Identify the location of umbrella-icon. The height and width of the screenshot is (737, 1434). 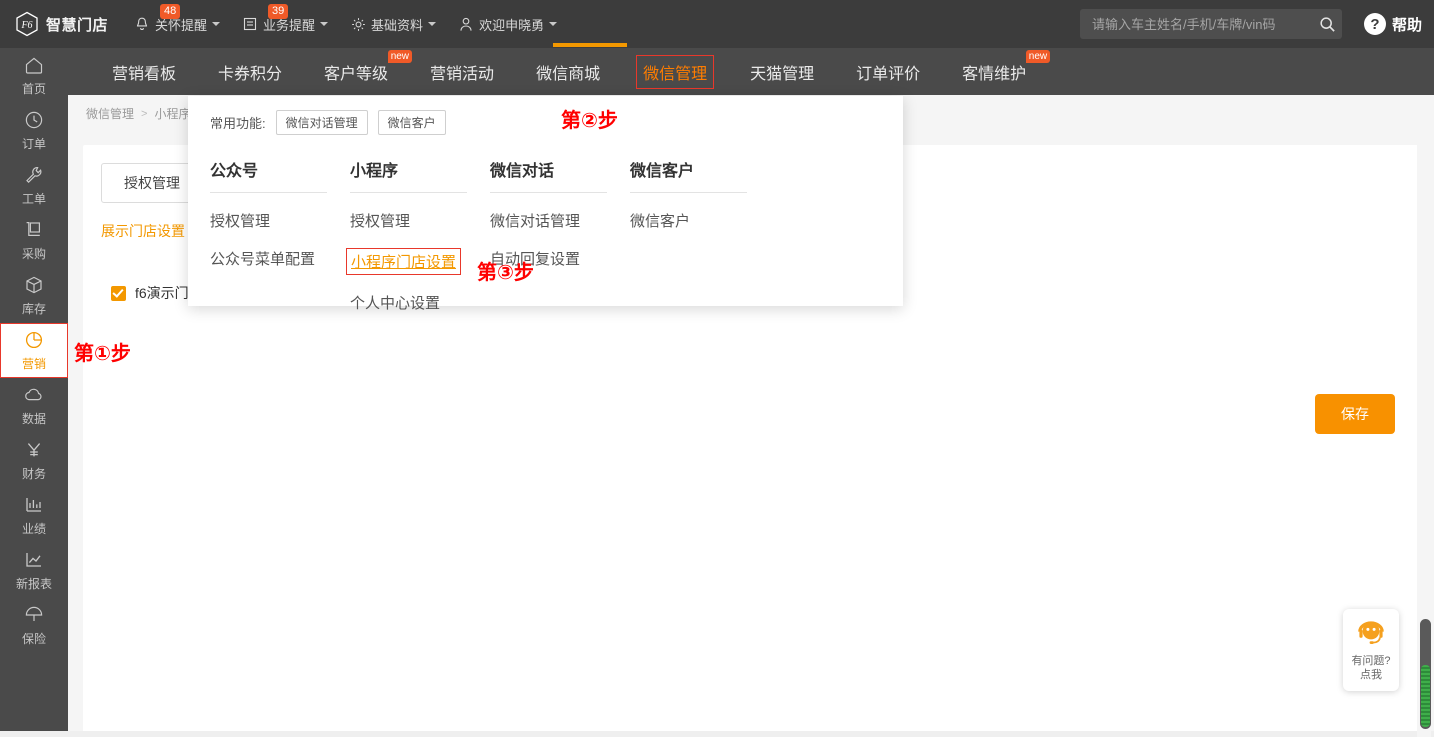
(34, 615).